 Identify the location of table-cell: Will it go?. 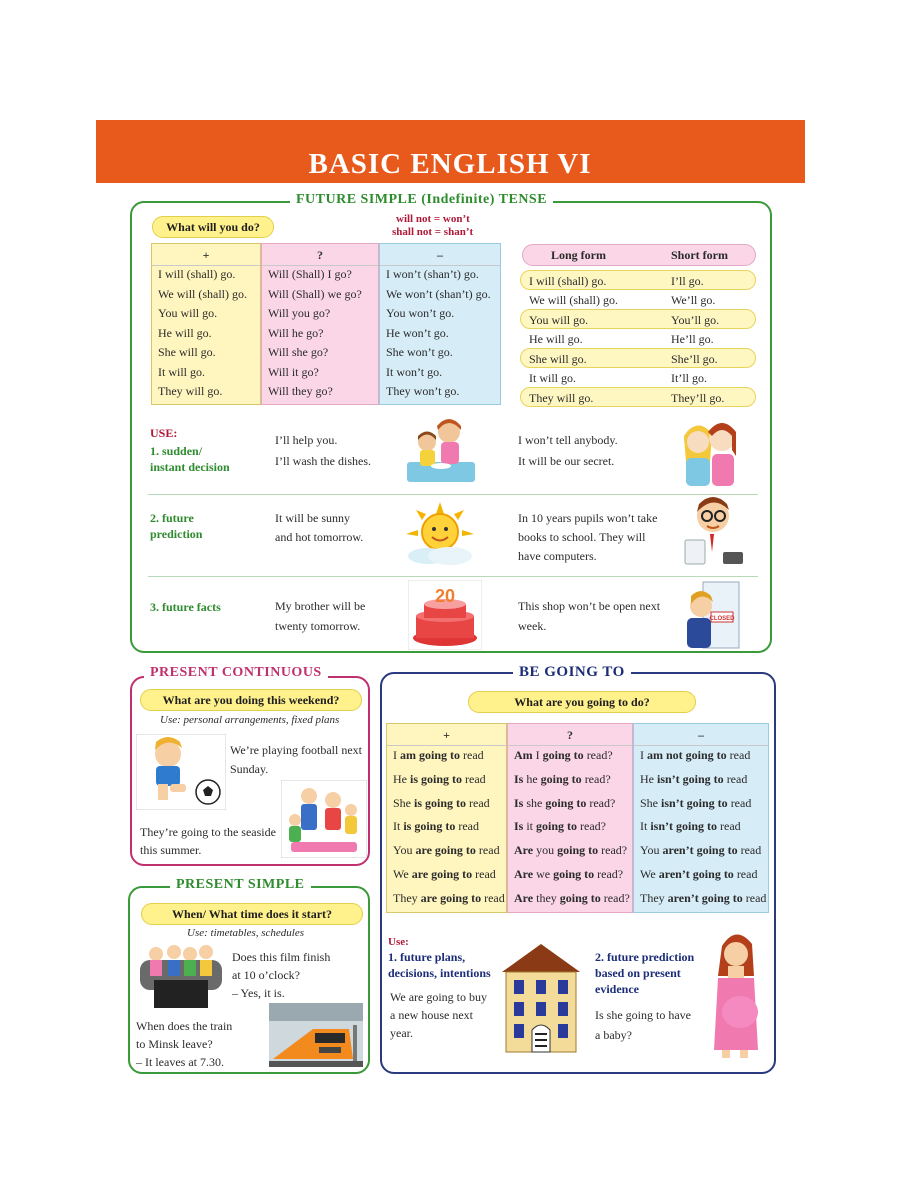
(293, 371).